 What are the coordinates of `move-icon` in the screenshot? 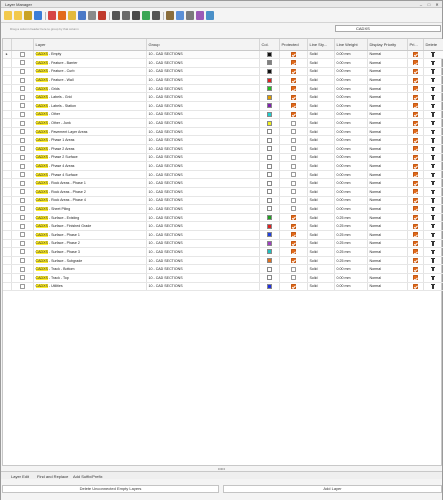 It's located at (52, 15).